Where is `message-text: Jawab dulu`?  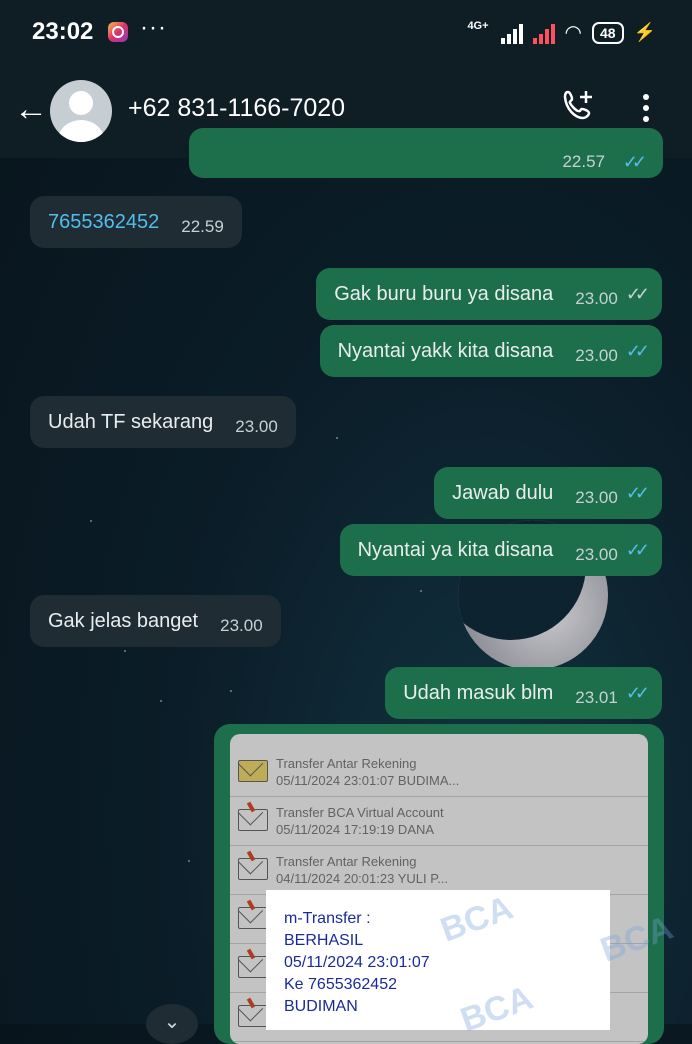
message-text: Jawab dulu is located at coordinates (503, 493).